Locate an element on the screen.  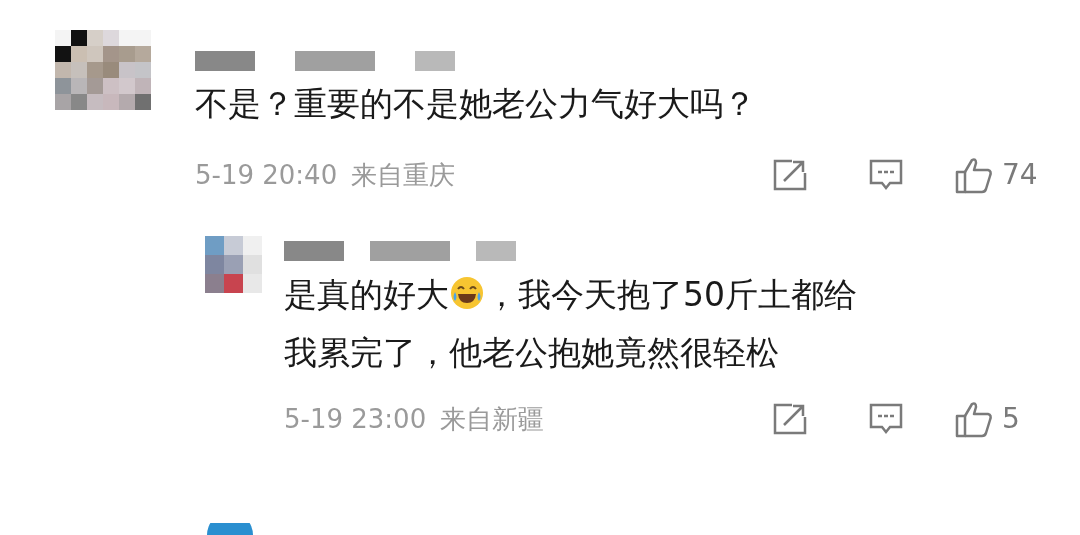
laughing-emoji-icon is located at coordinates (467, 293).